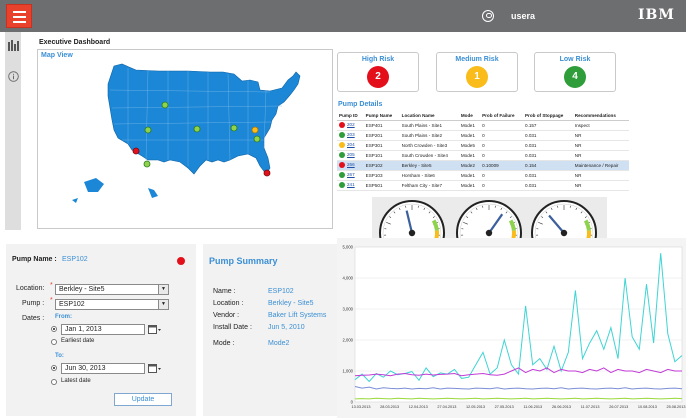 The image size is (686, 420). I want to click on from-date-input: Jan 1, 2013, so click(103, 329).